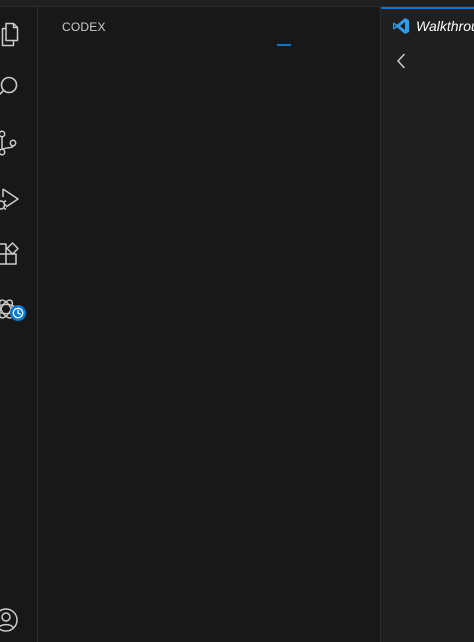  I want to click on progress-indicator, so click(284, 45).